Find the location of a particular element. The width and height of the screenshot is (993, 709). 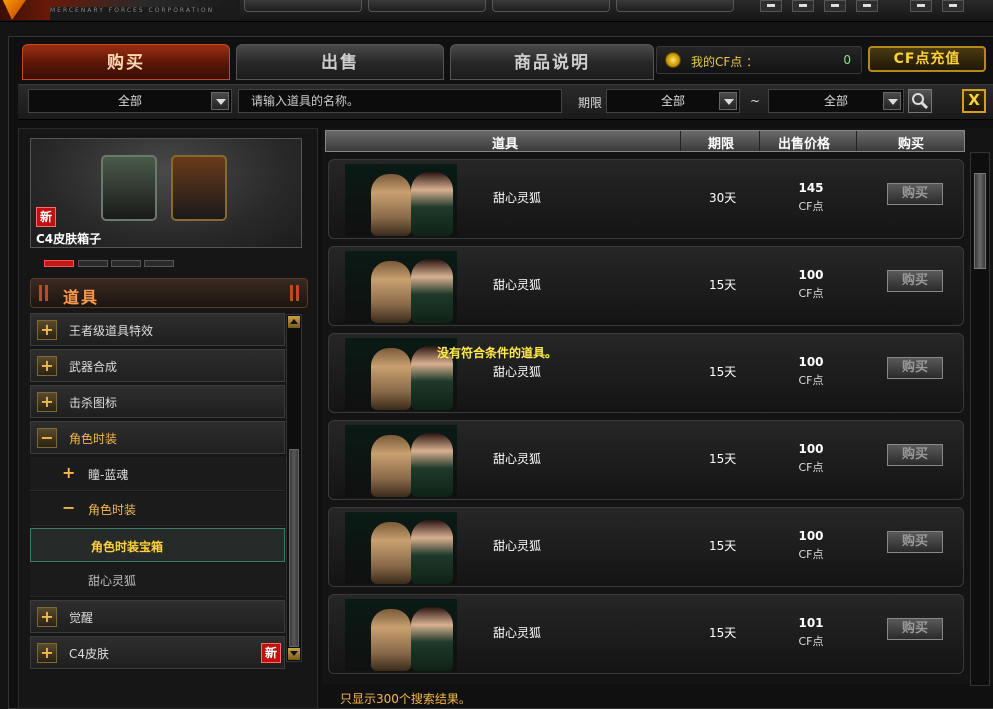

category-item: + 觉醒 is located at coordinates (157, 616).